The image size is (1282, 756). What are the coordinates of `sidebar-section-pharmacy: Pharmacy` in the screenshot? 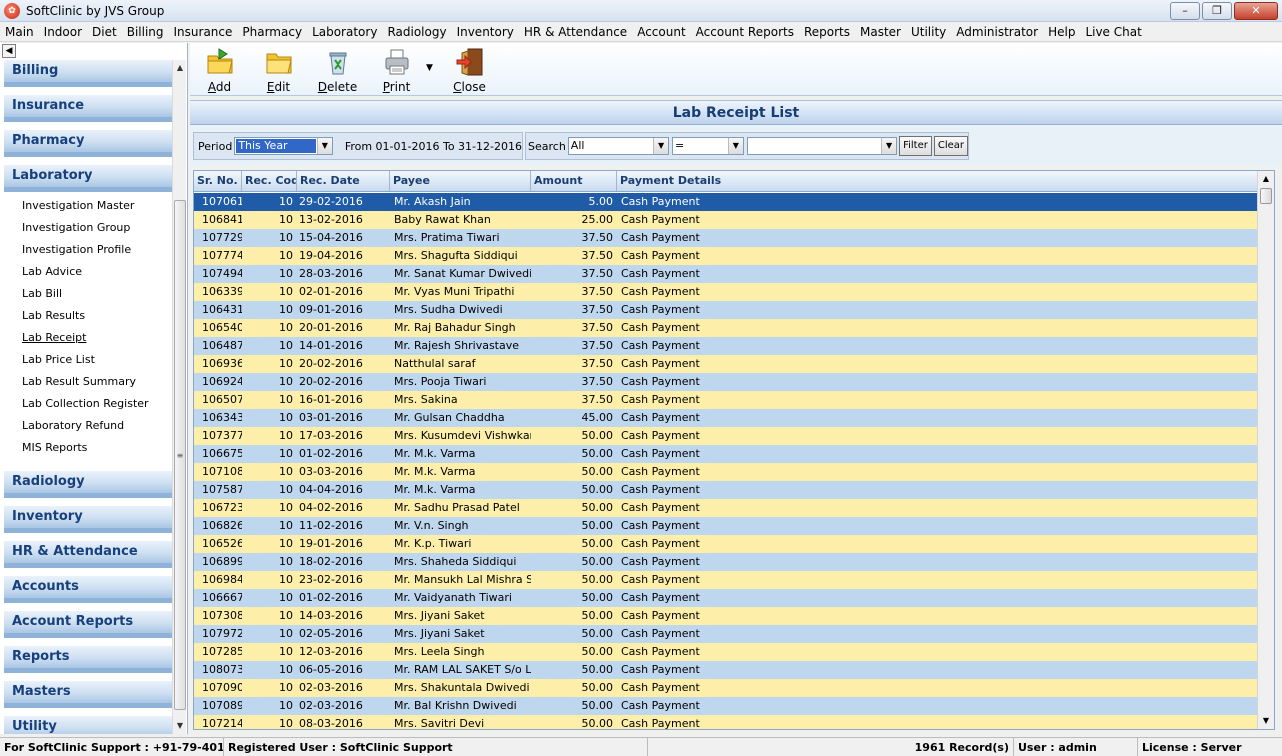 It's located at (88, 143).